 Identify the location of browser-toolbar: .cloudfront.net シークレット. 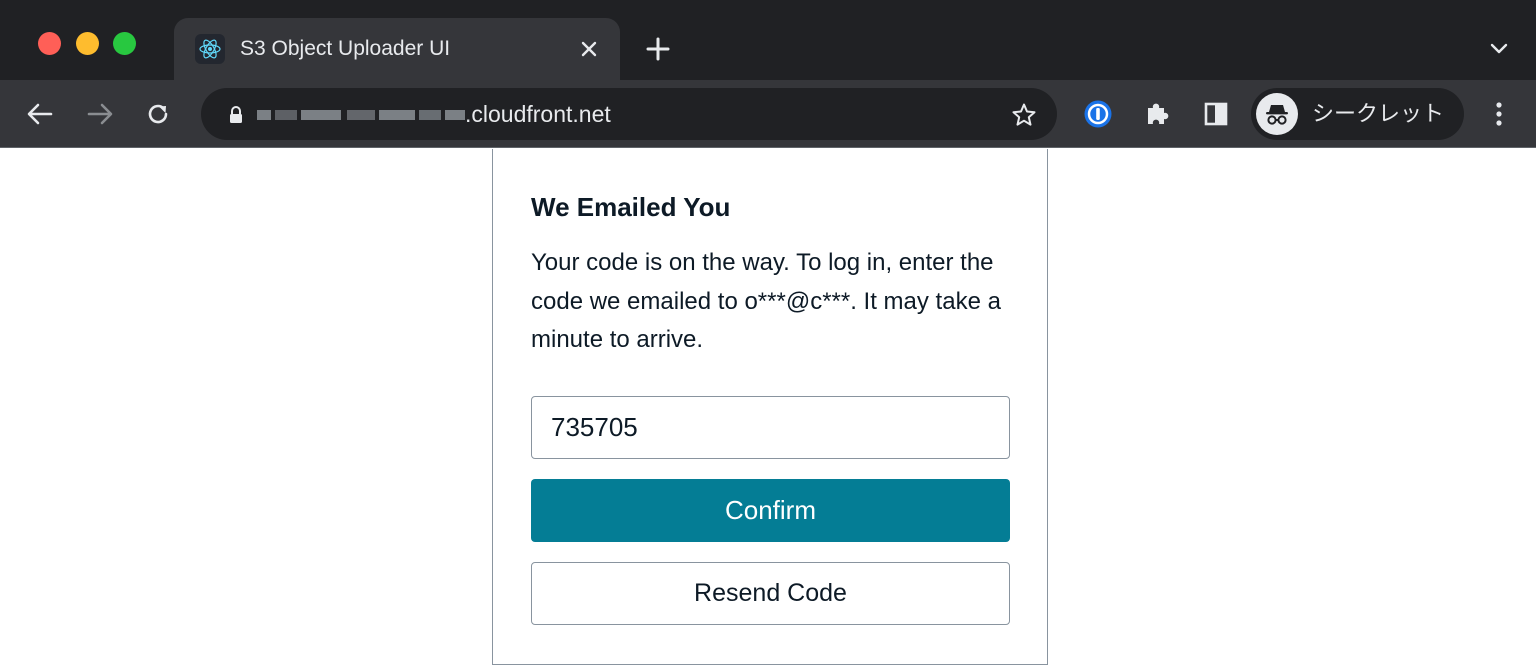
(768, 114).